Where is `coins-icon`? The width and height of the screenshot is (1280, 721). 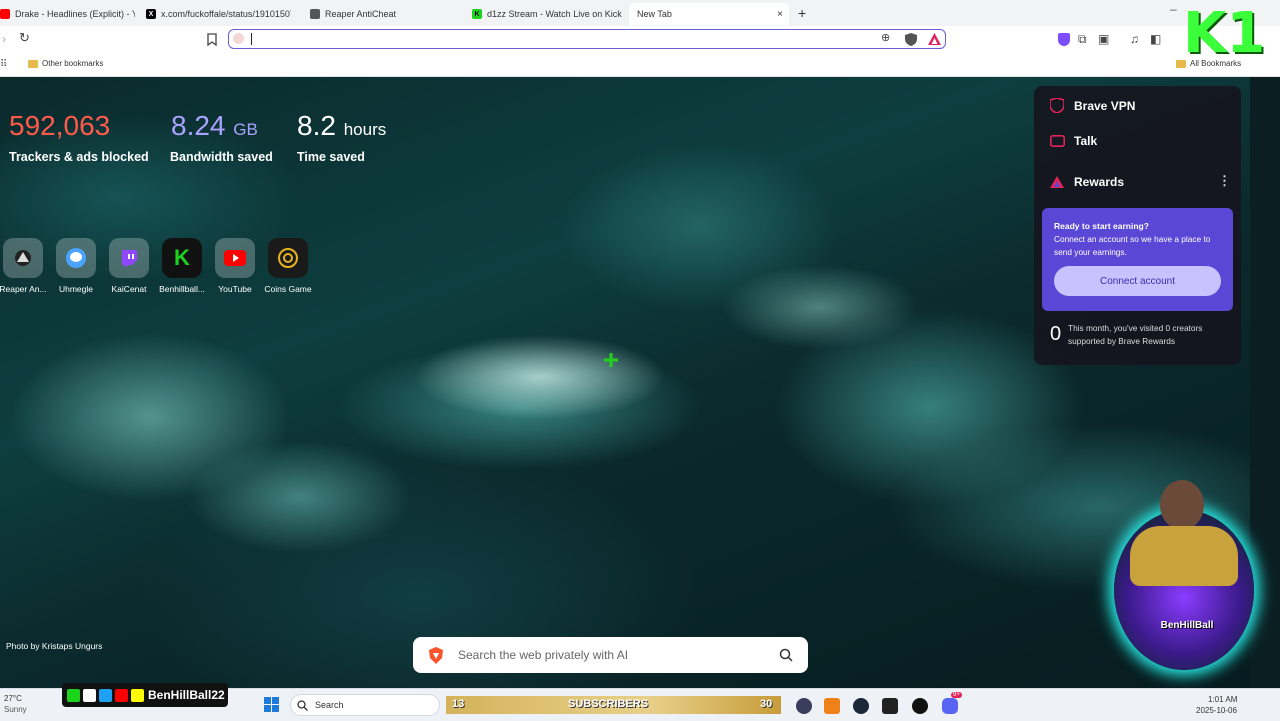
coins-icon is located at coordinates (288, 258).